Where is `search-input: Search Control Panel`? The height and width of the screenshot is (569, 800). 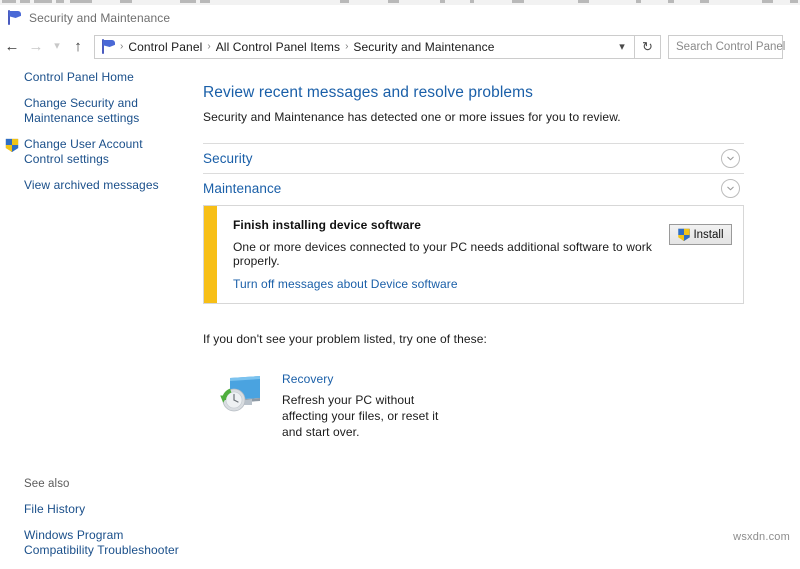 search-input: Search Control Panel is located at coordinates (727, 46).